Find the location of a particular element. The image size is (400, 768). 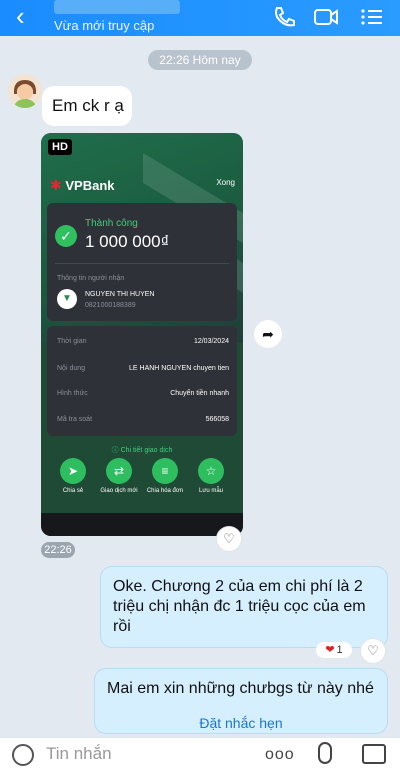

set-reminder-button: Đặt nhắc hẹn is located at coordinates (241, 723).